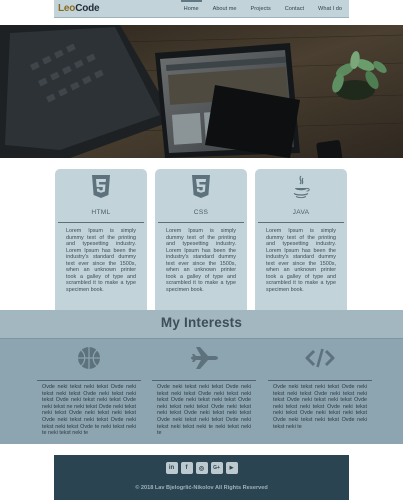 Image resolution: width=403 pixels, height=500 pixels. Describe the element at coordinates (216, 468) in the screenshot. I see `google-plus-icon: G+` at that location.